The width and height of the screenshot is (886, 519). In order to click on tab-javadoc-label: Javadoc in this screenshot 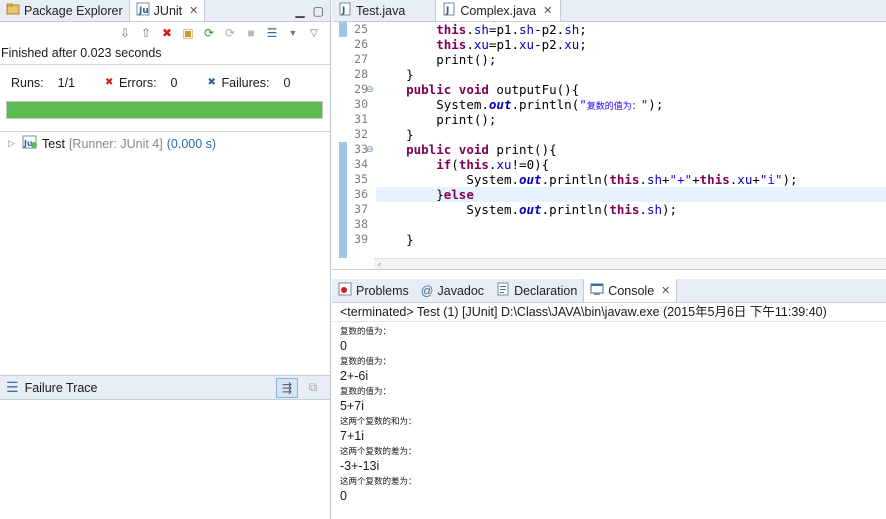, I will do `click(461, 290)`.